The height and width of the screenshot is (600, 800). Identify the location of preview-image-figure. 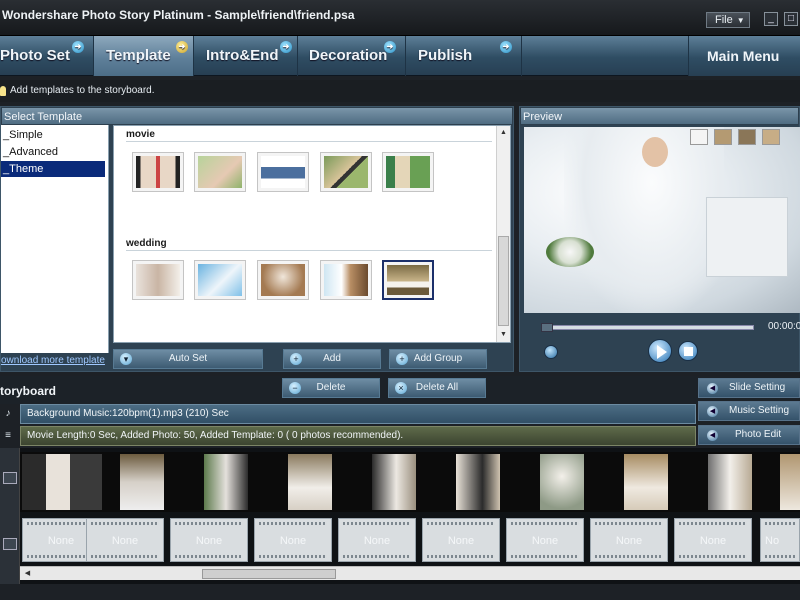
(655, 152).